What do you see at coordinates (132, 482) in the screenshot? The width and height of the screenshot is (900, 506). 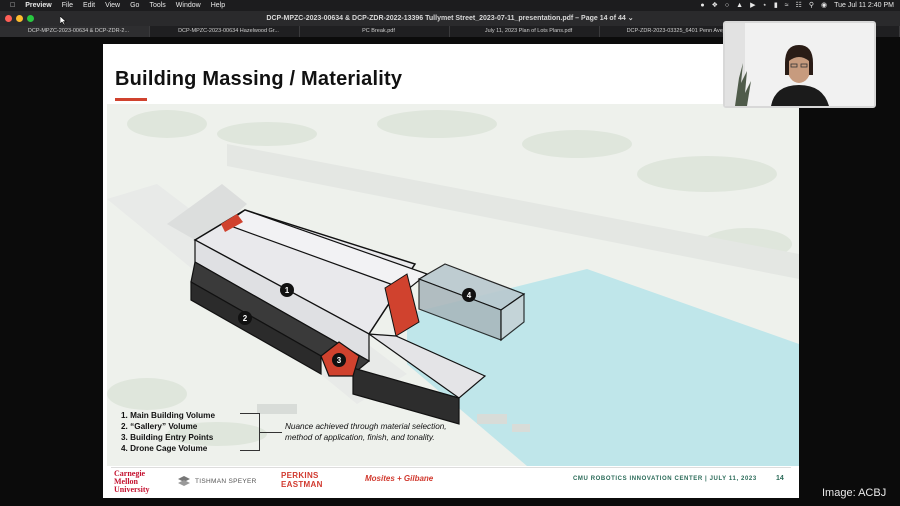 I see `cmu-logo: Carnegie Mellon University` at bounding box center [132, 482].